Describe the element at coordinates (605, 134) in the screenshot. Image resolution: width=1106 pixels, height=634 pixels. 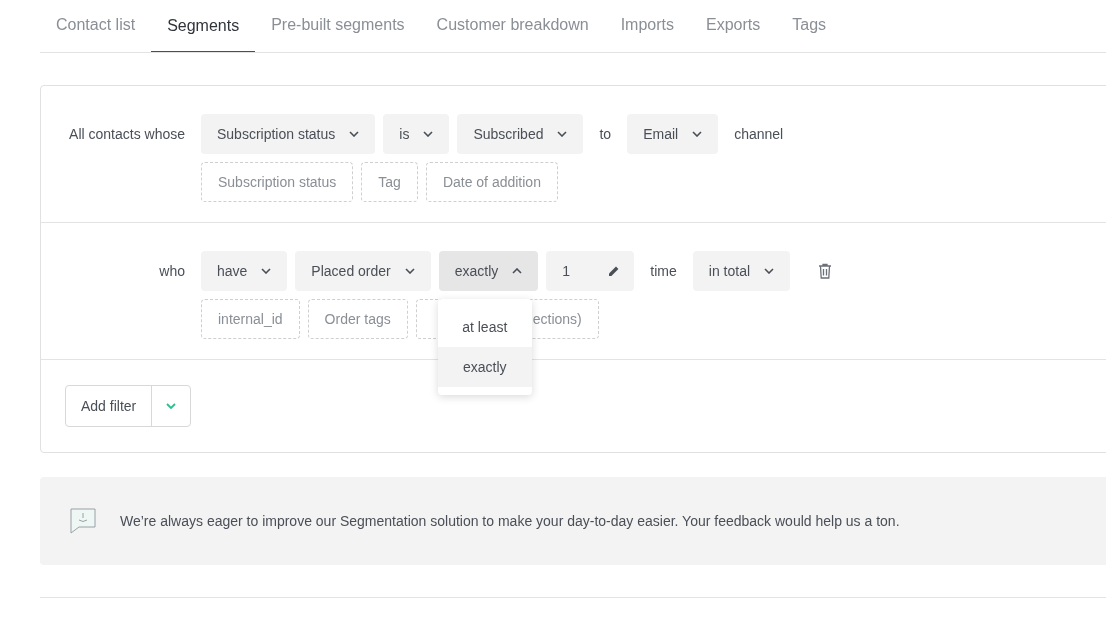
I see `filter-word: to` at that location.